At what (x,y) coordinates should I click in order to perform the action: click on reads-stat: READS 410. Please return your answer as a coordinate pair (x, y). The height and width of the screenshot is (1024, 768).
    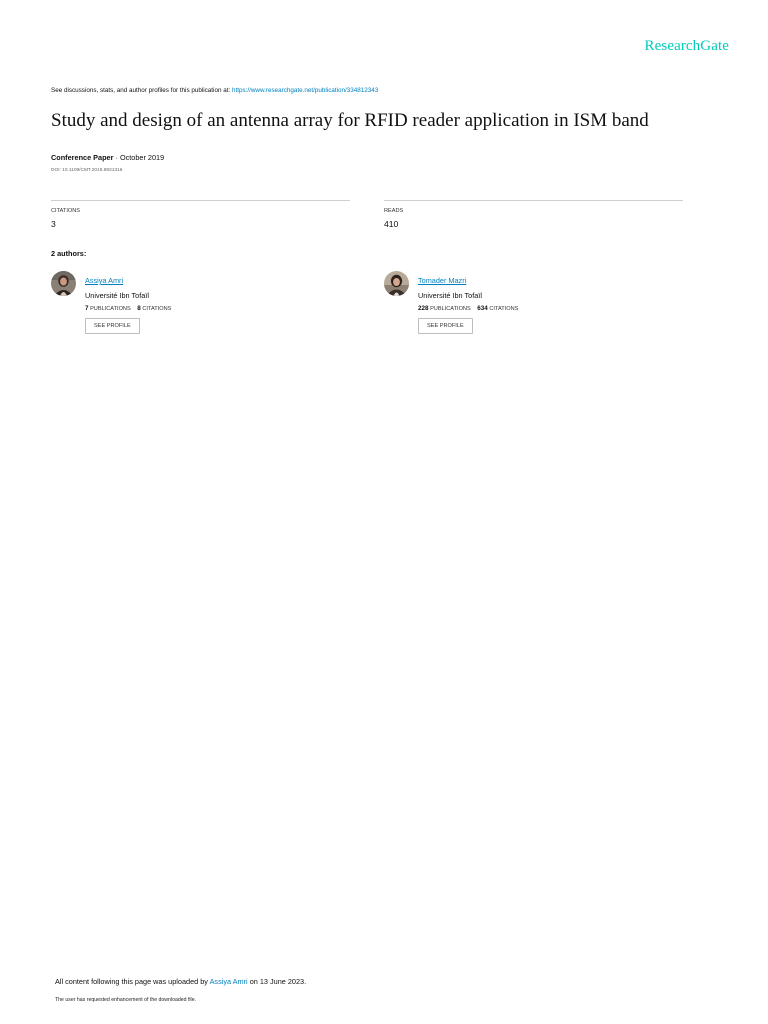
    Looking at the image, I should click on (533, 214).